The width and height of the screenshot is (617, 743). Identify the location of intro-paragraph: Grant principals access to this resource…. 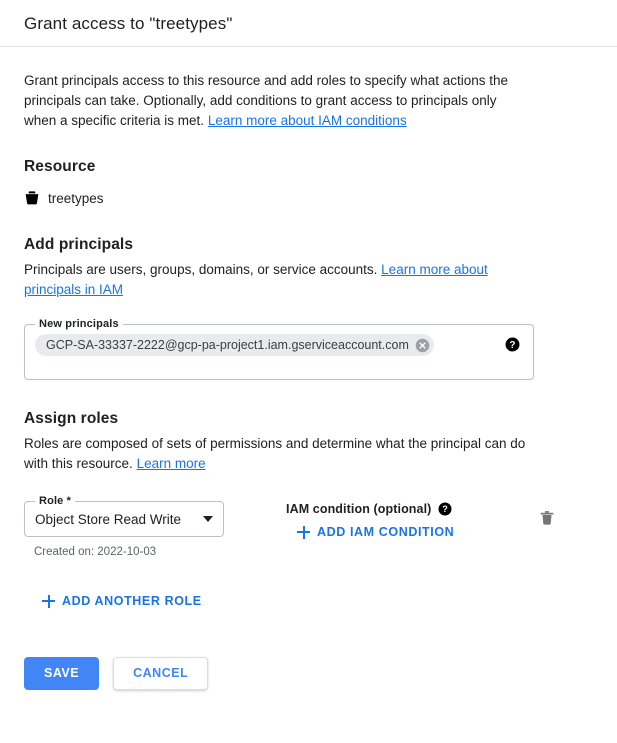
(276, 101).